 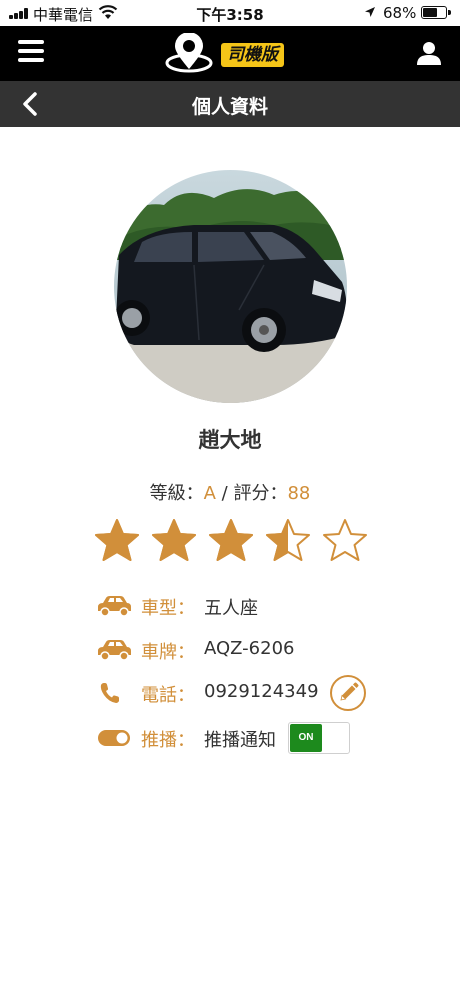 I want to click on app-logo: 司機版, so click(x=230, y=54).